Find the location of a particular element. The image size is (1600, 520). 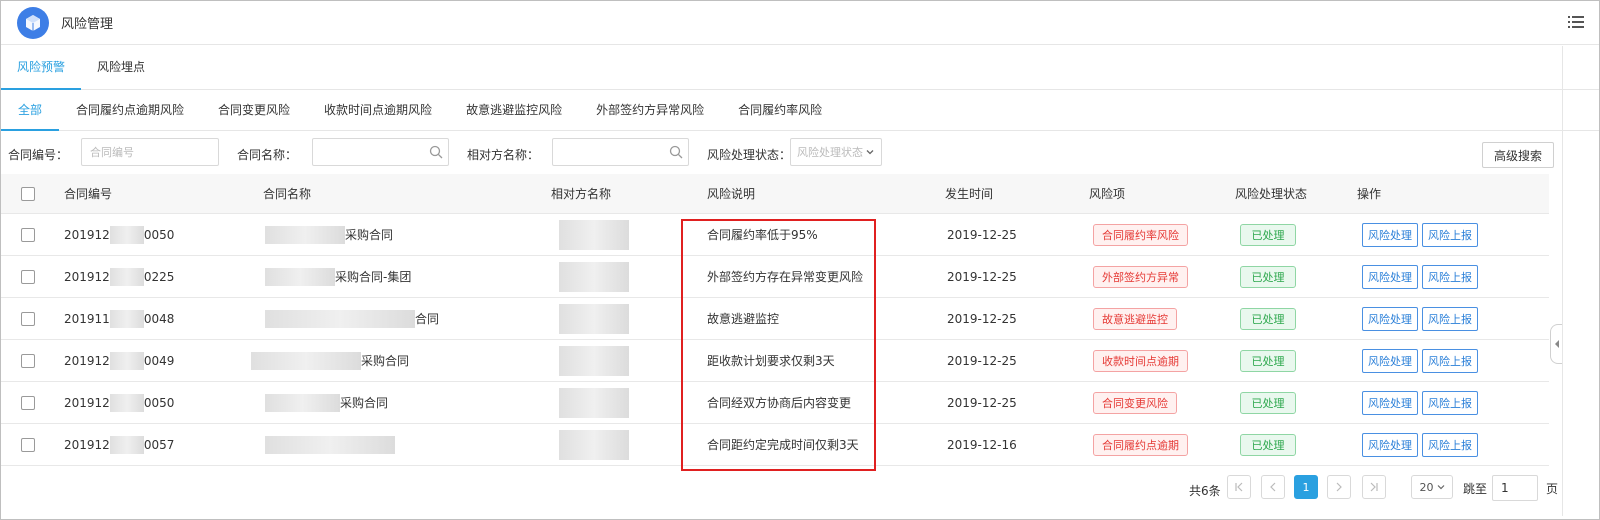

counterparty-label: 相对方名称： is located at coordinates (503, 155).